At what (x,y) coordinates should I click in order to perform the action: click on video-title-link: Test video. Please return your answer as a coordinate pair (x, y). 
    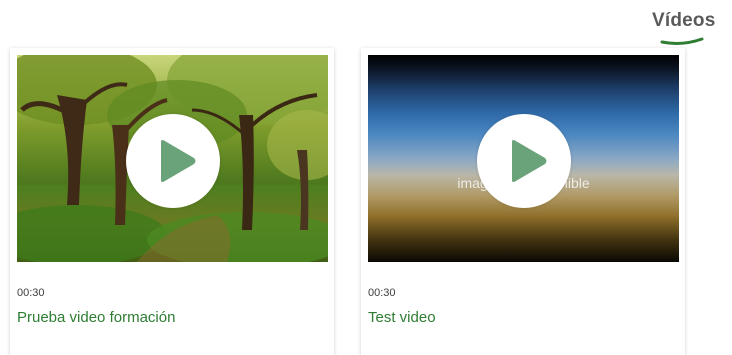
    Looking at the image, I should click on (402, 317).